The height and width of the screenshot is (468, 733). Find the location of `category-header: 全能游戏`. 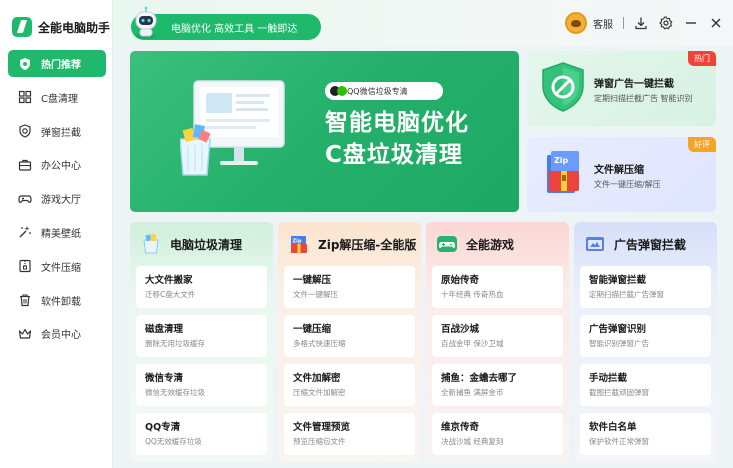

category-header: 全能游戏 is located at coordinates (475, 244).